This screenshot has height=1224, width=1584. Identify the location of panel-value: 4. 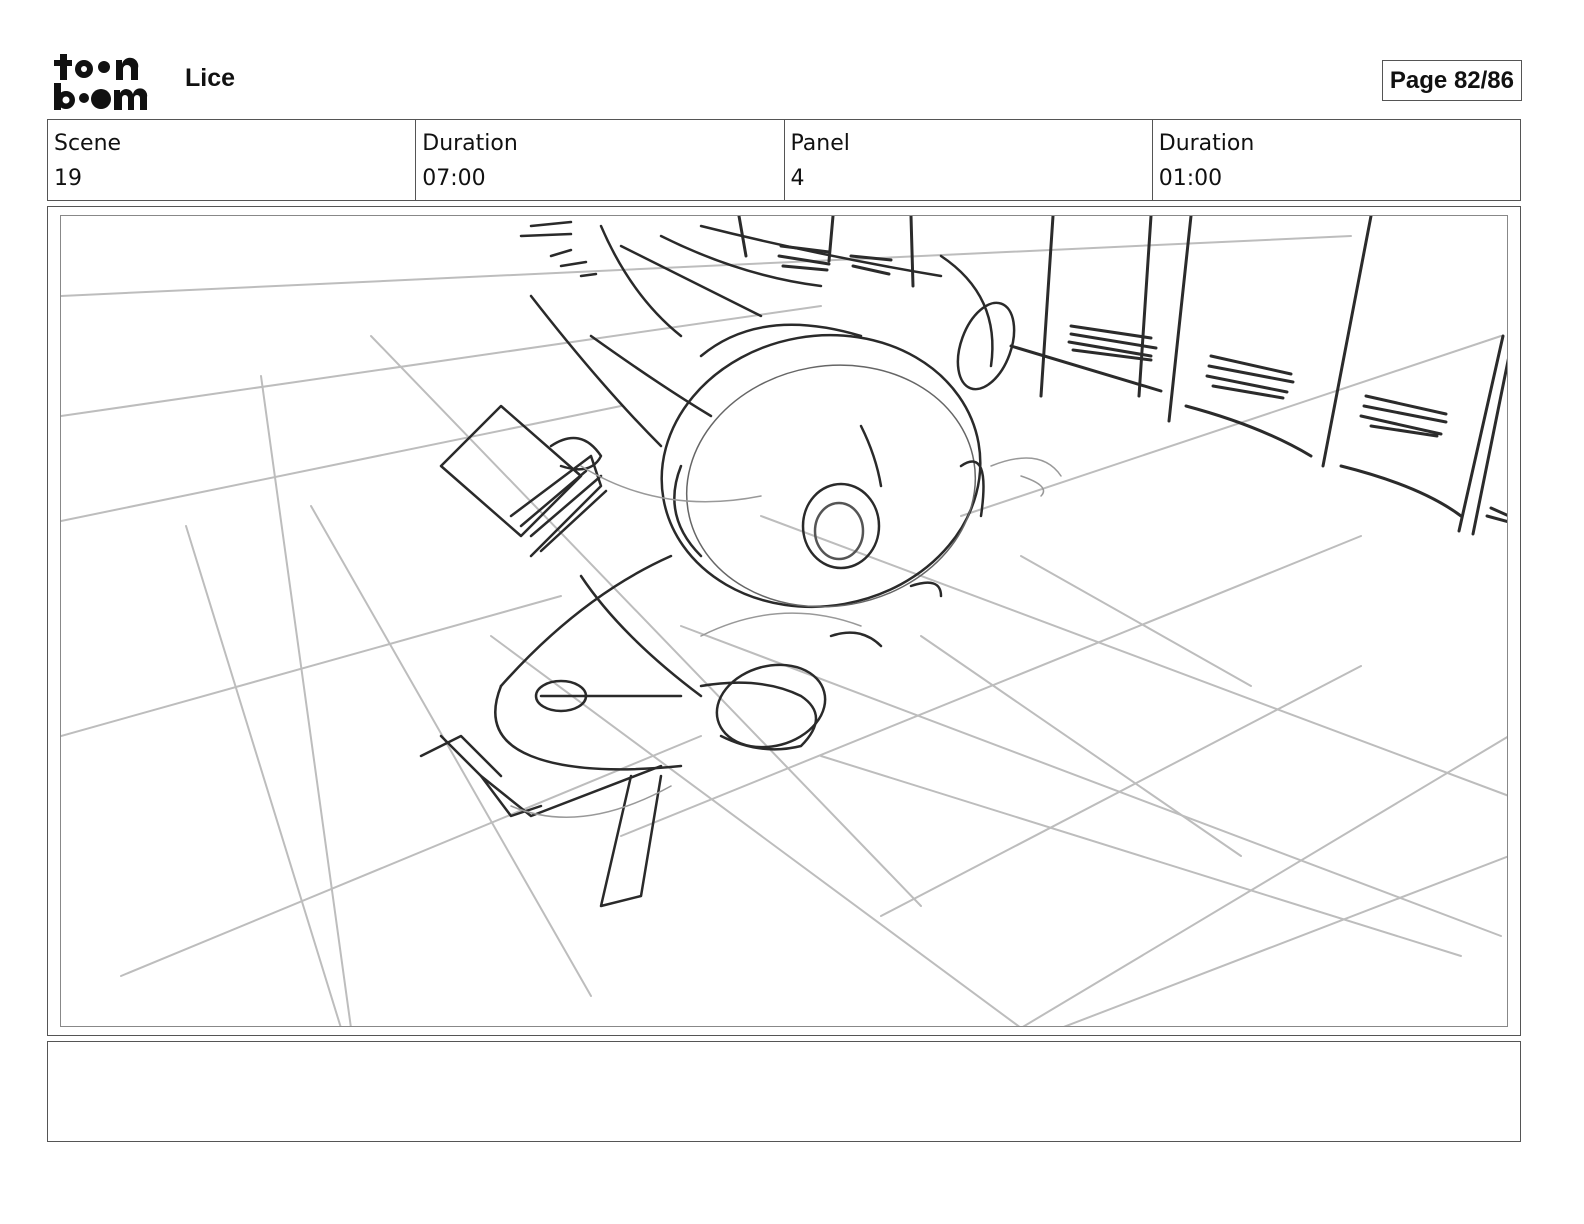
(797, 178).